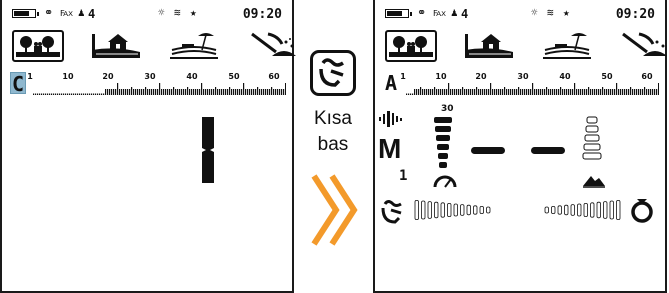 This screenshot has height=293, width=669. What do you see at coordinates (398, 13) in the screenshot?
I see `battery-icon` at bounding box center [398, 13].